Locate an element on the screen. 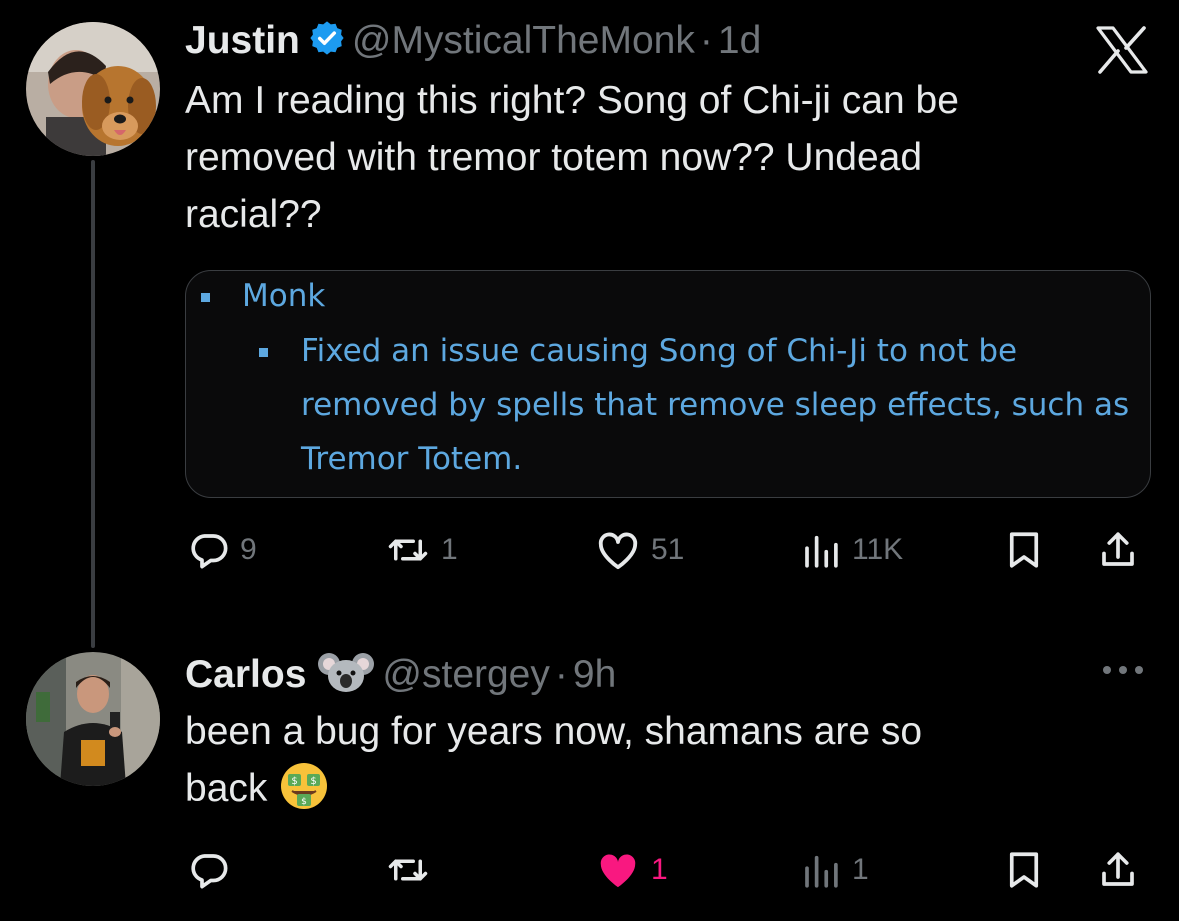 This screenshot has width=1179, height=921. reply-button is located at coordinates (214, 870).